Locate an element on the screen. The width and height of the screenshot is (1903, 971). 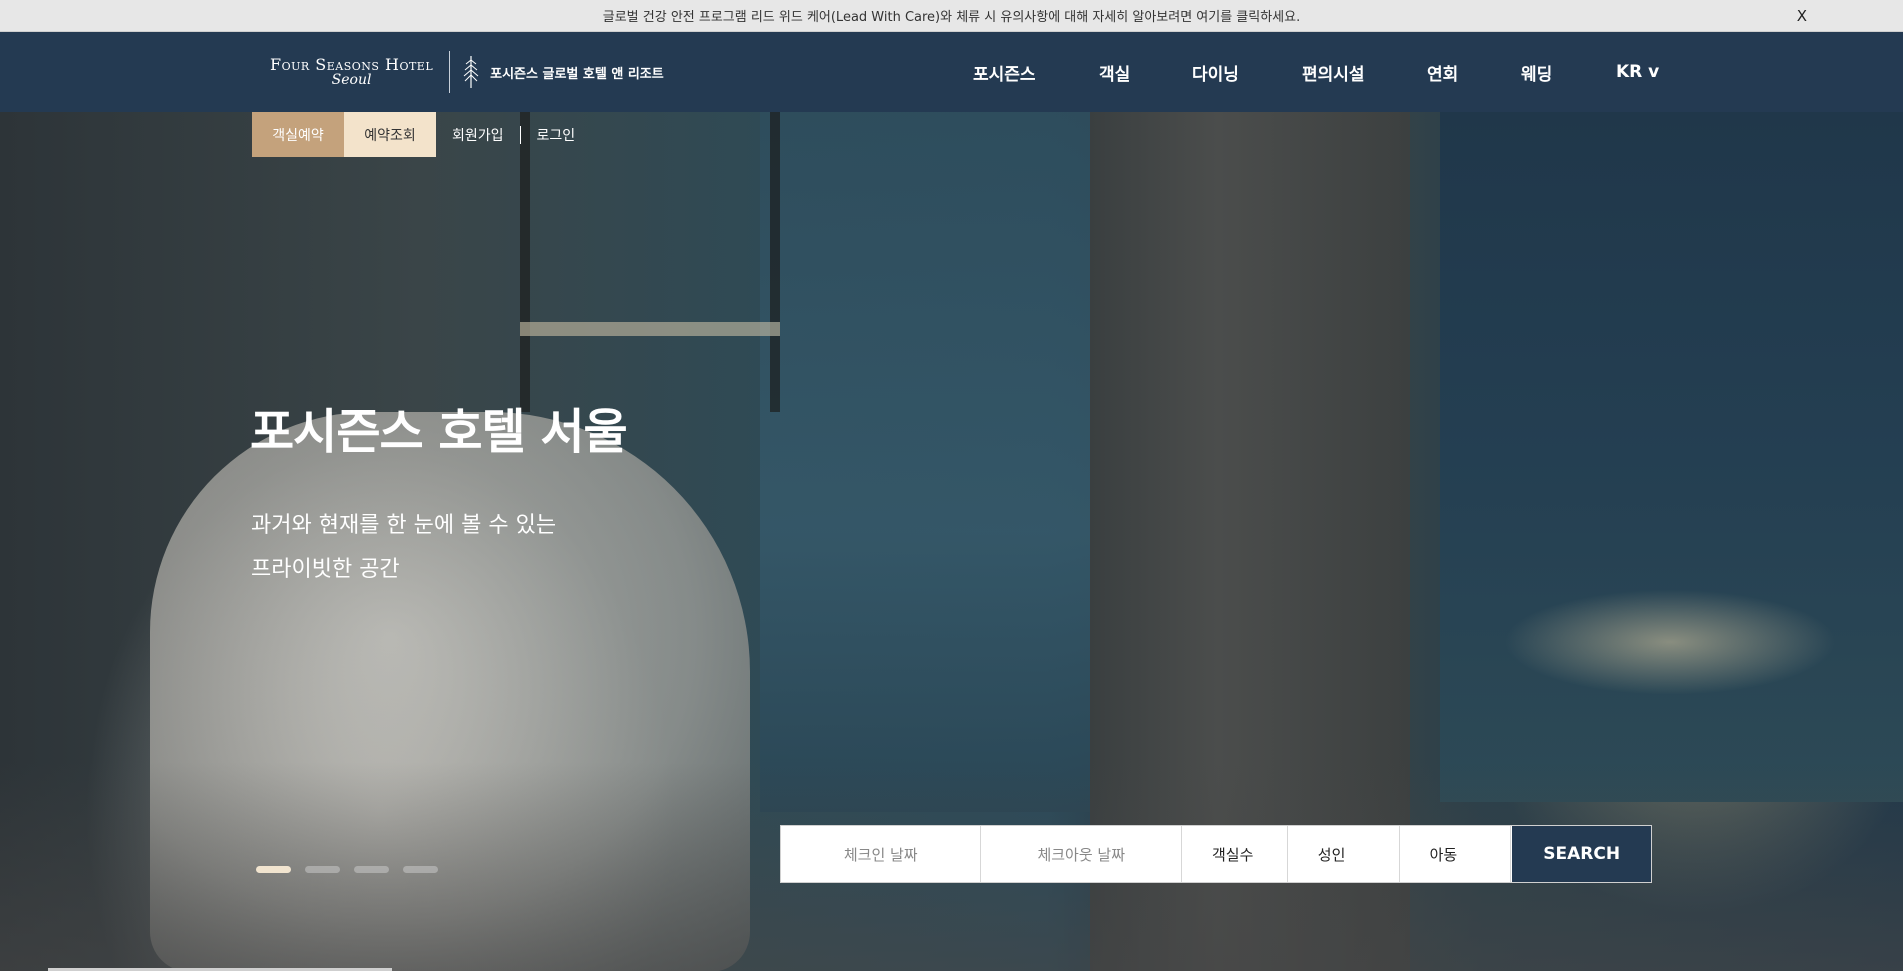
hero-title: 포시즌스 호텔 서울 is located at coordinates (439, 432).